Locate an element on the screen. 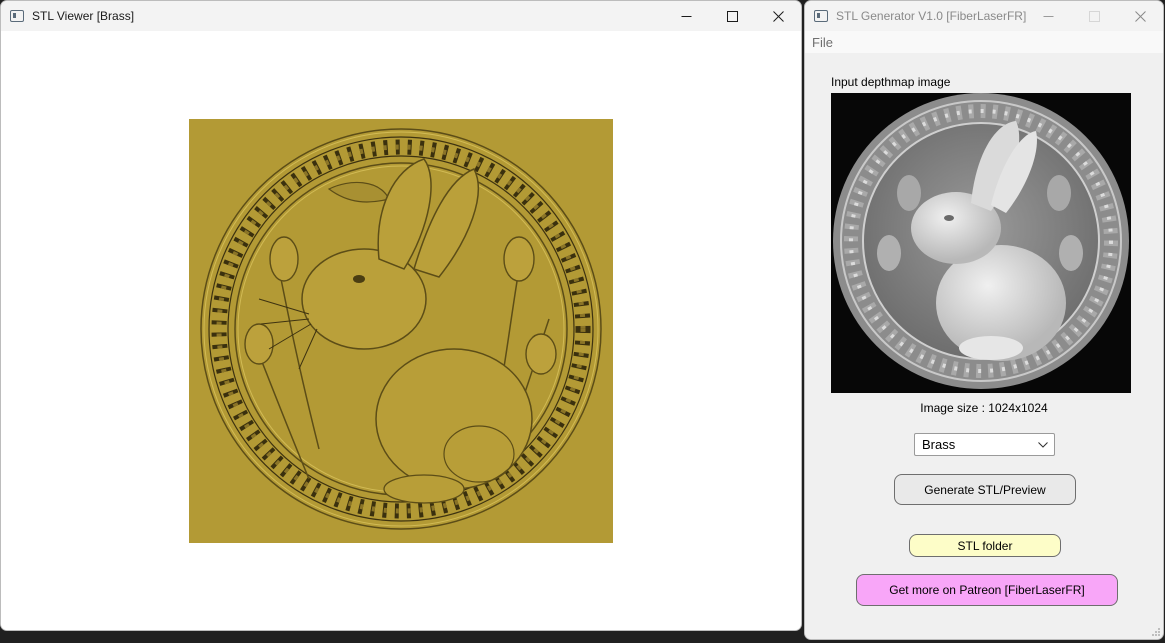 This screenshot has width=1165, height=643. stl-folder-button: STL folder is located at coordinates (985, 545).